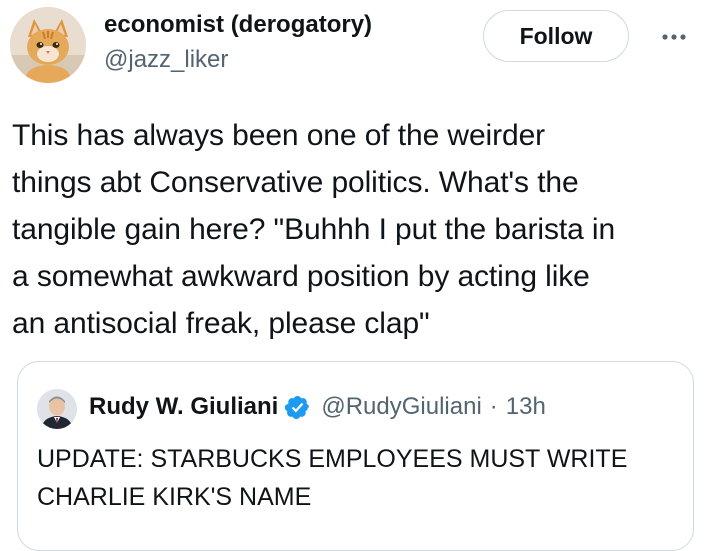 The image size is (709, 551). What do you see at coordinates (297, 407) in the screenshot?
I see `verified-badge-icon` at bounding box center [297, 407].